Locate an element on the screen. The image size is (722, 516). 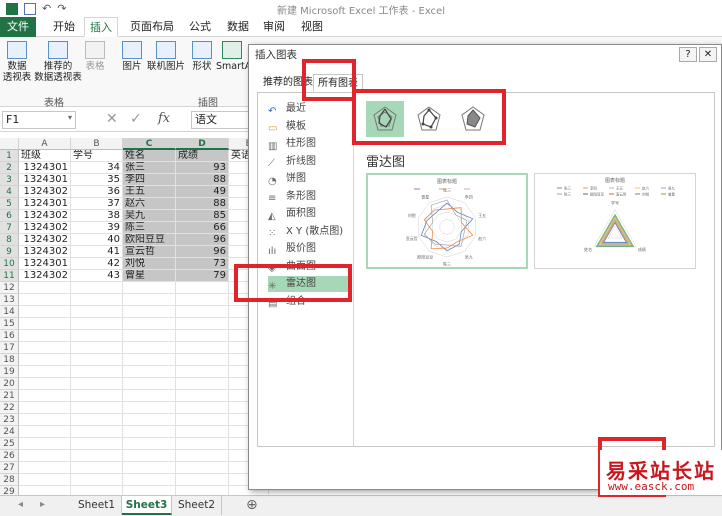
cell: 35 is located at coordinates (97, 180).